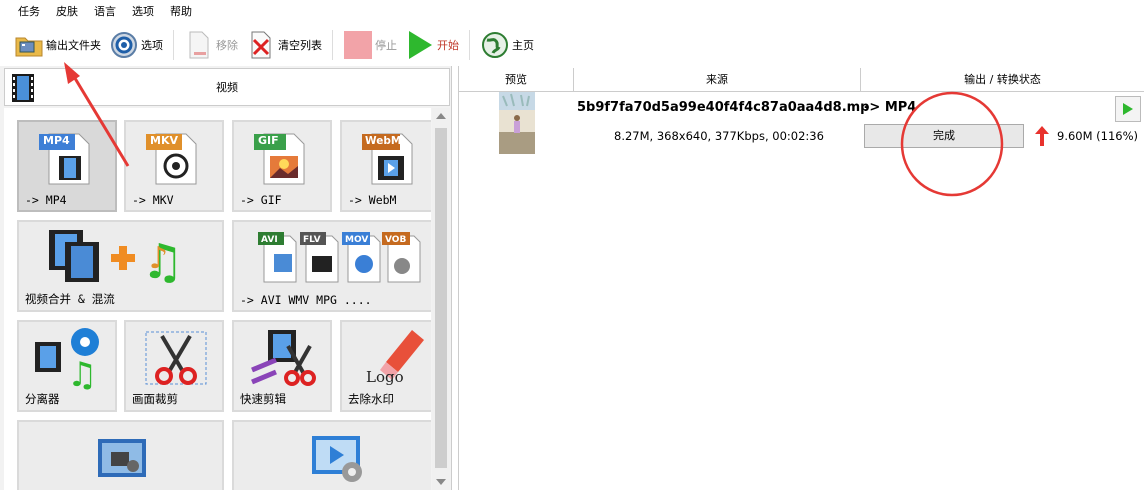  What do you see at coordinates (122, 458) in the screenshot?
I see `camera-screen-icon` at bounding box center [122, 458].